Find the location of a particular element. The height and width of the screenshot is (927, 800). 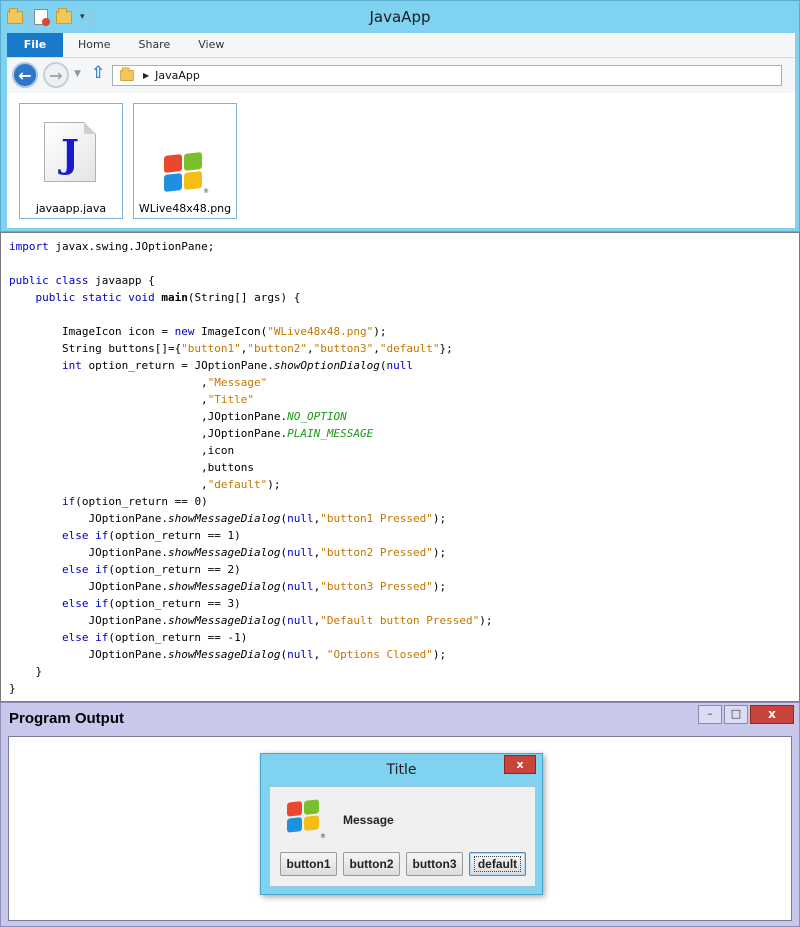

minimize-button: – is located at coordinates (710, 714).